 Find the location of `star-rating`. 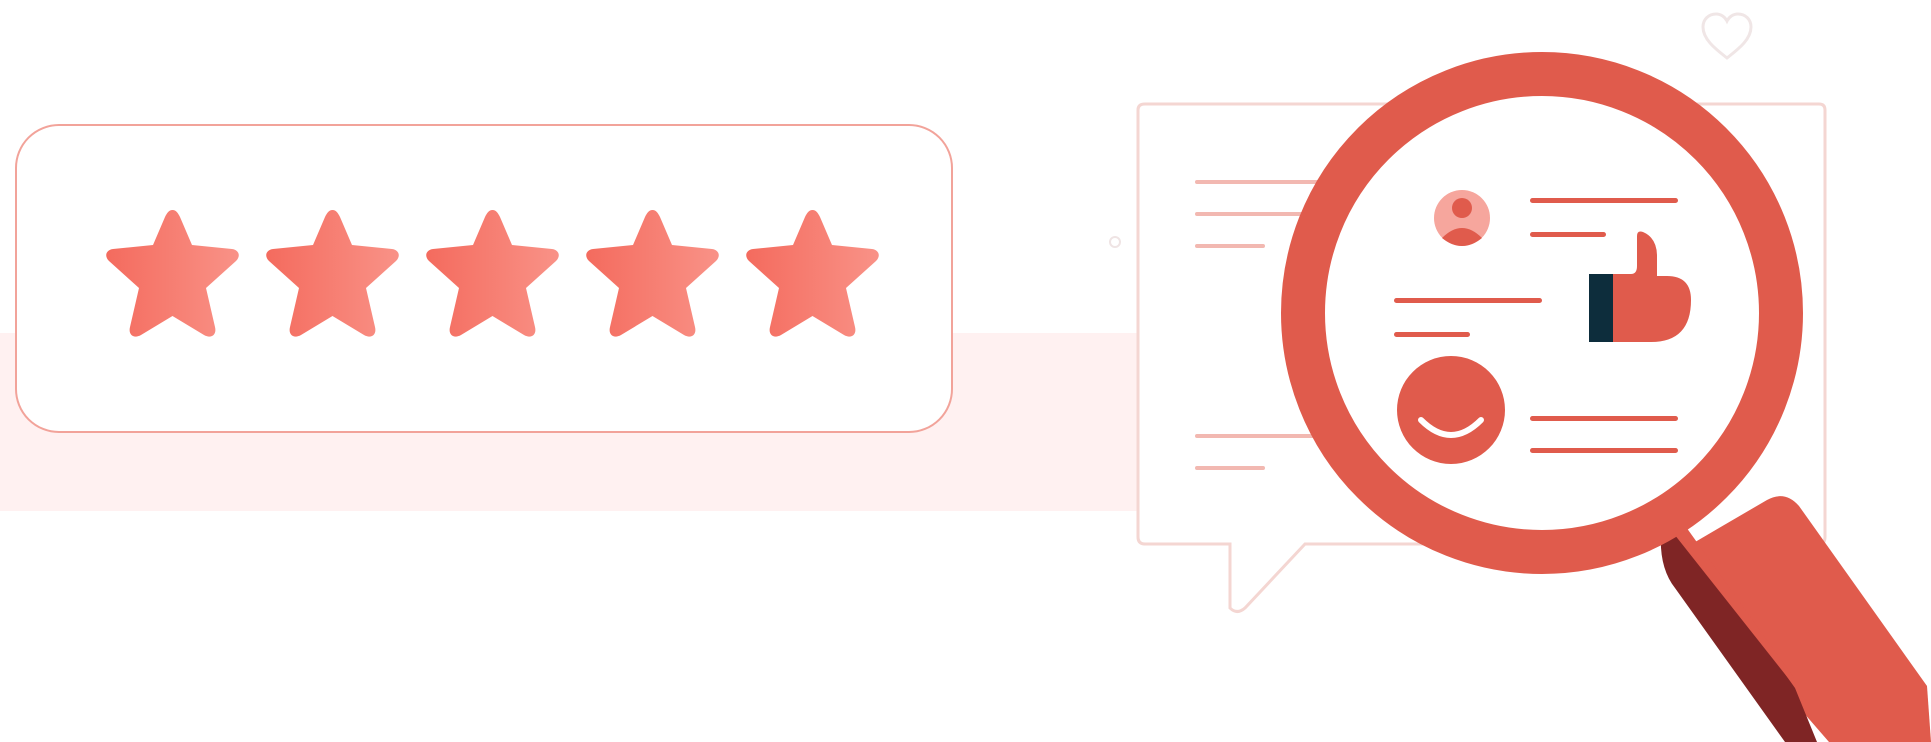

star-rating is located at coordinates (500, 274).